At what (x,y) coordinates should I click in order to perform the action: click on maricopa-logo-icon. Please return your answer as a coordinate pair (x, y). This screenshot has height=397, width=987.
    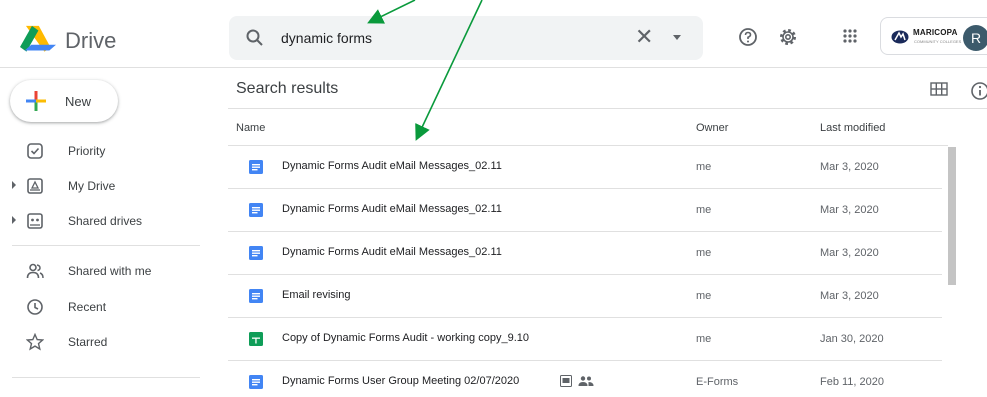
    Looking at the image, I should click on (900, 37).